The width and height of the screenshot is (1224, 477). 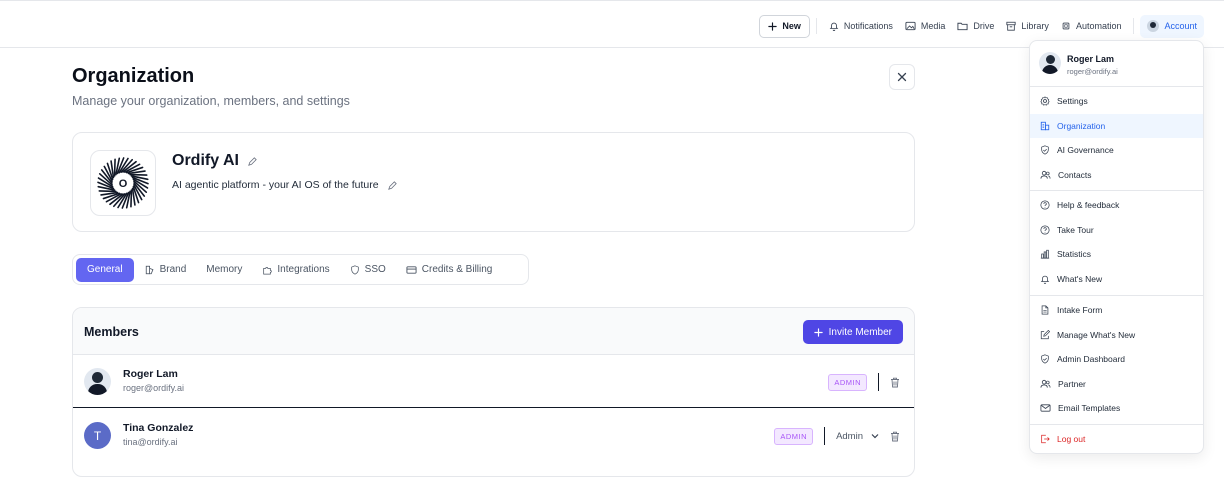 I want to click on table-row: Roger Lam roger@ordify.ai ADMIN, so click(x=493, y=381).